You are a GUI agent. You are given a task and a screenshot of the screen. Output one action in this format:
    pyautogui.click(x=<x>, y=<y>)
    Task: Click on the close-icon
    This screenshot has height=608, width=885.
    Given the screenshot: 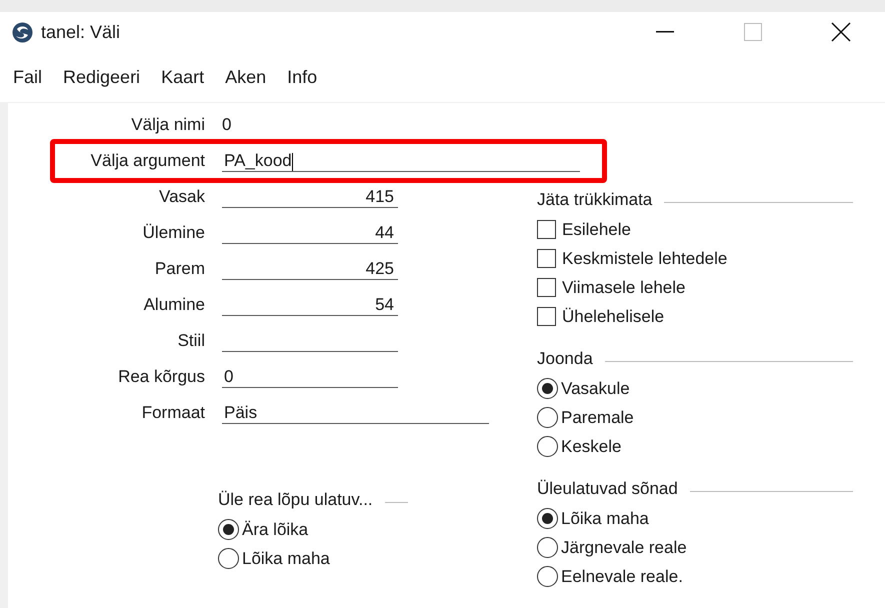 What is the action you would take?
    pyautogui.click(x=841, y=32)
    